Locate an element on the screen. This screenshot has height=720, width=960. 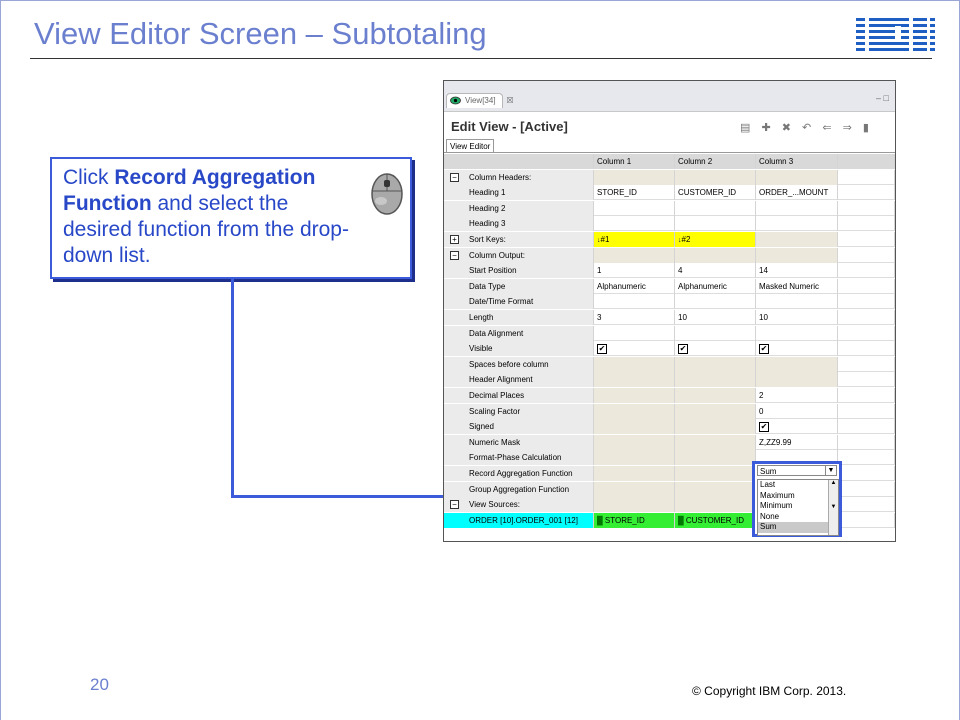
row-label: Start Position is located at coordinates (519, 271).